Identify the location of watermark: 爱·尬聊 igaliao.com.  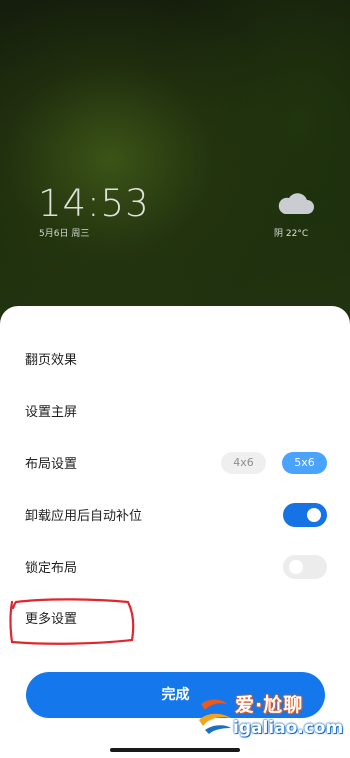
(270, 716).